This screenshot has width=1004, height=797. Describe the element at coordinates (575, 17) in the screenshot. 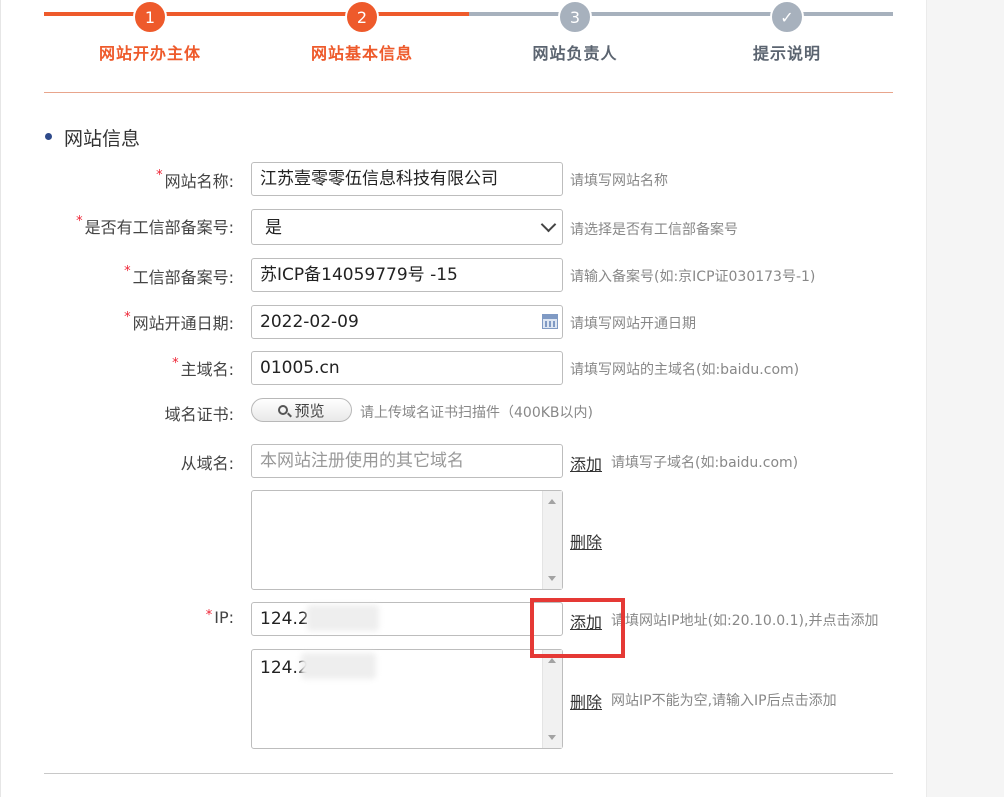

I see `step-3-circle: 3` at that location.